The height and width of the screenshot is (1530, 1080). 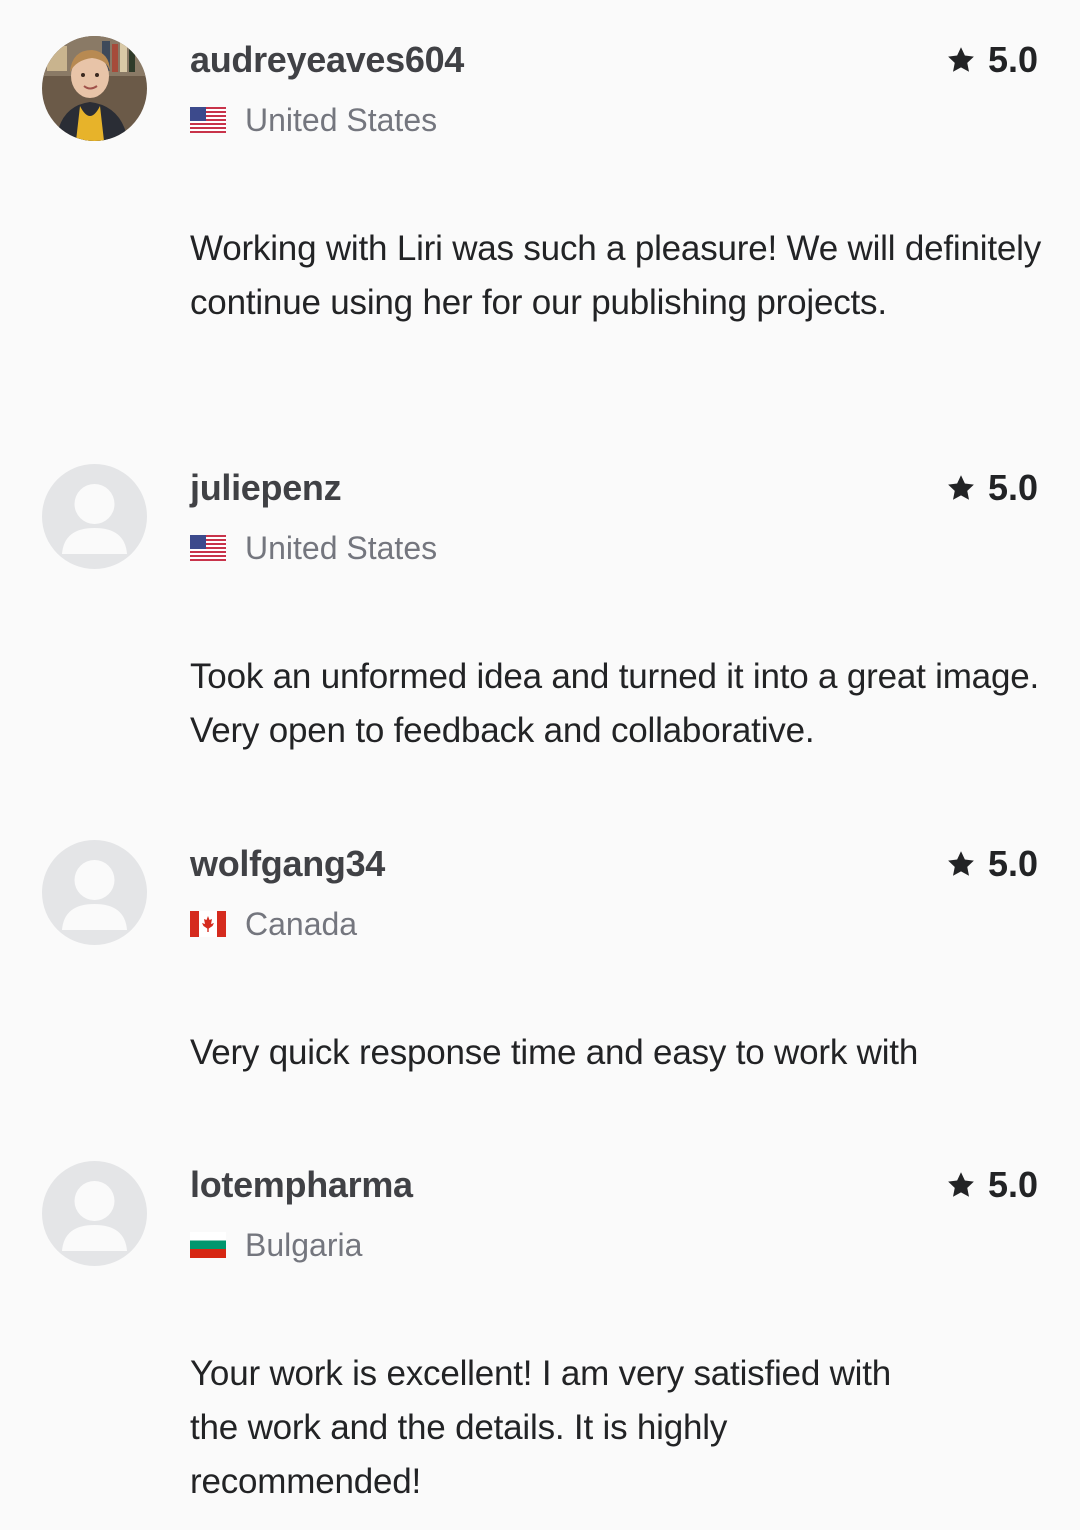 I want to click on username: juliepenz, so click(x=266, y=488).